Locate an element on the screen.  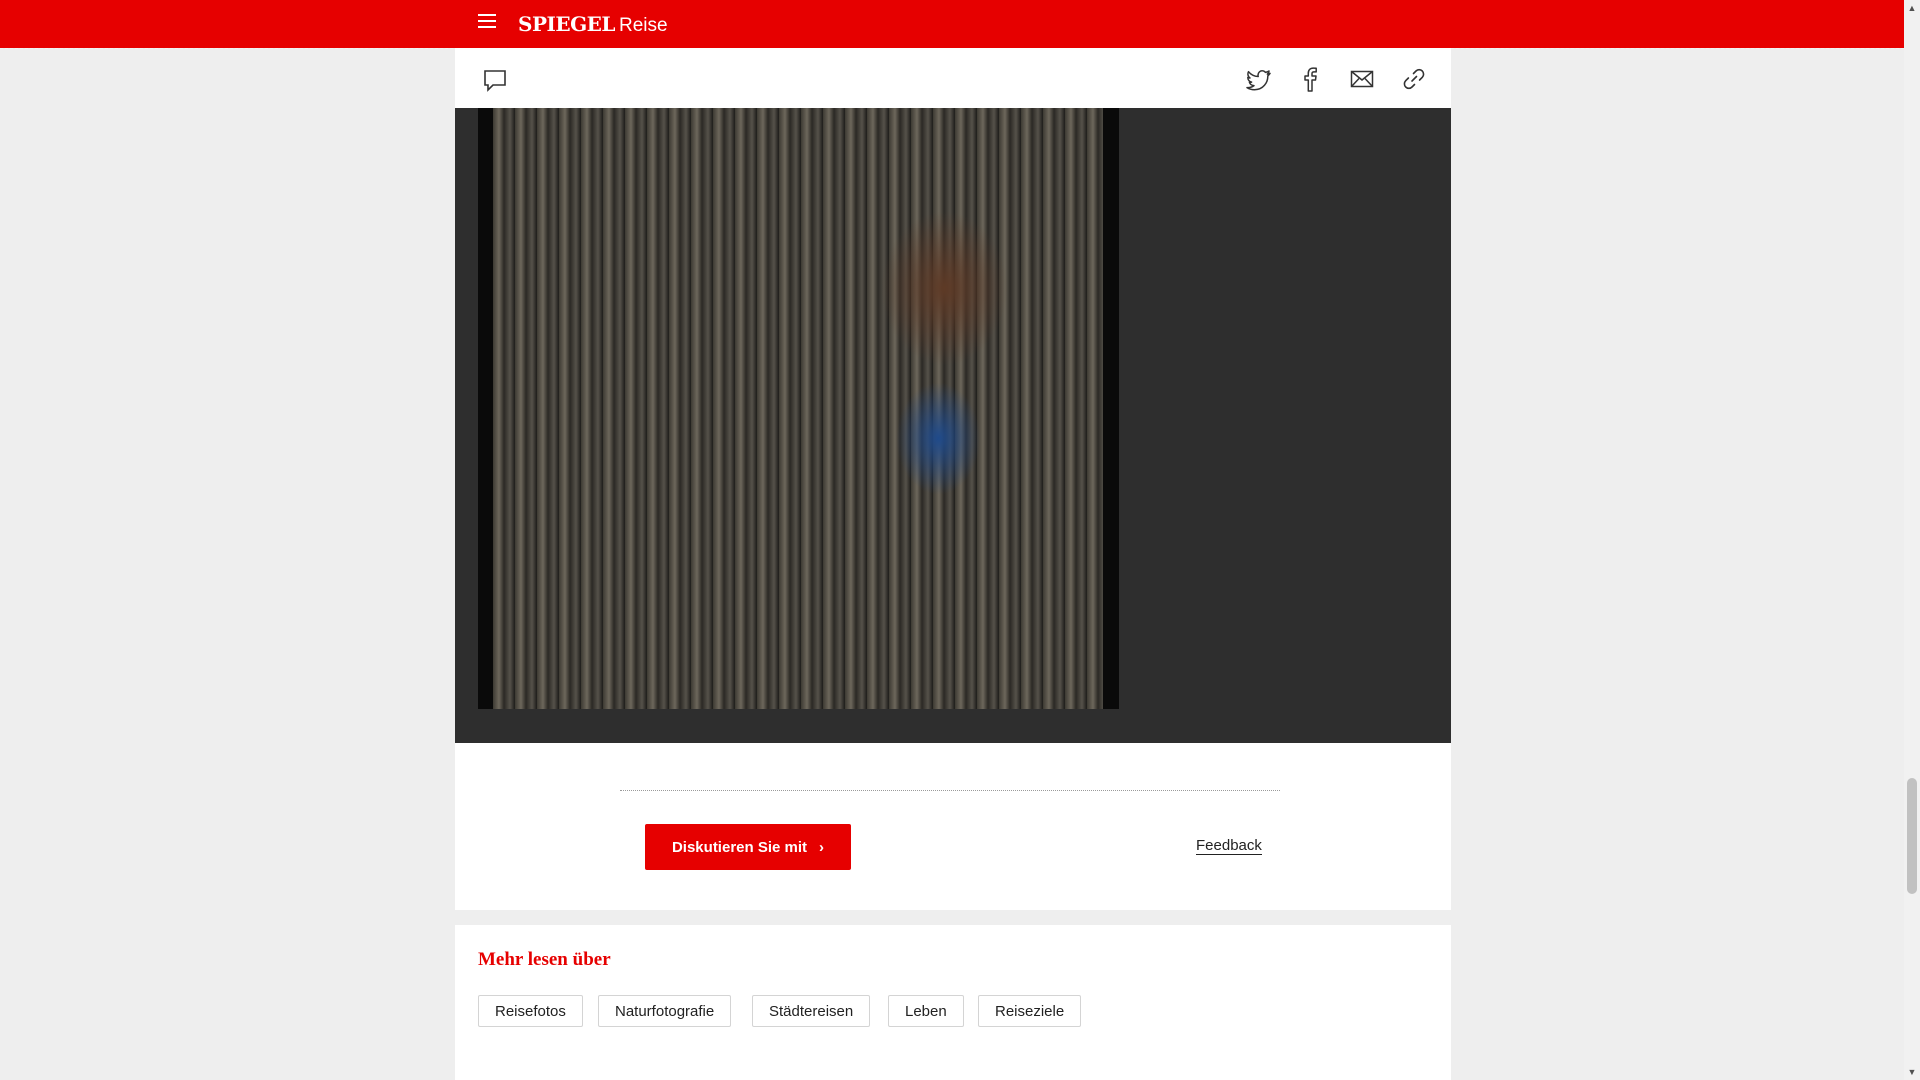
tag-reisefotos: Reisefotos is located at coordinates (530, 1011).